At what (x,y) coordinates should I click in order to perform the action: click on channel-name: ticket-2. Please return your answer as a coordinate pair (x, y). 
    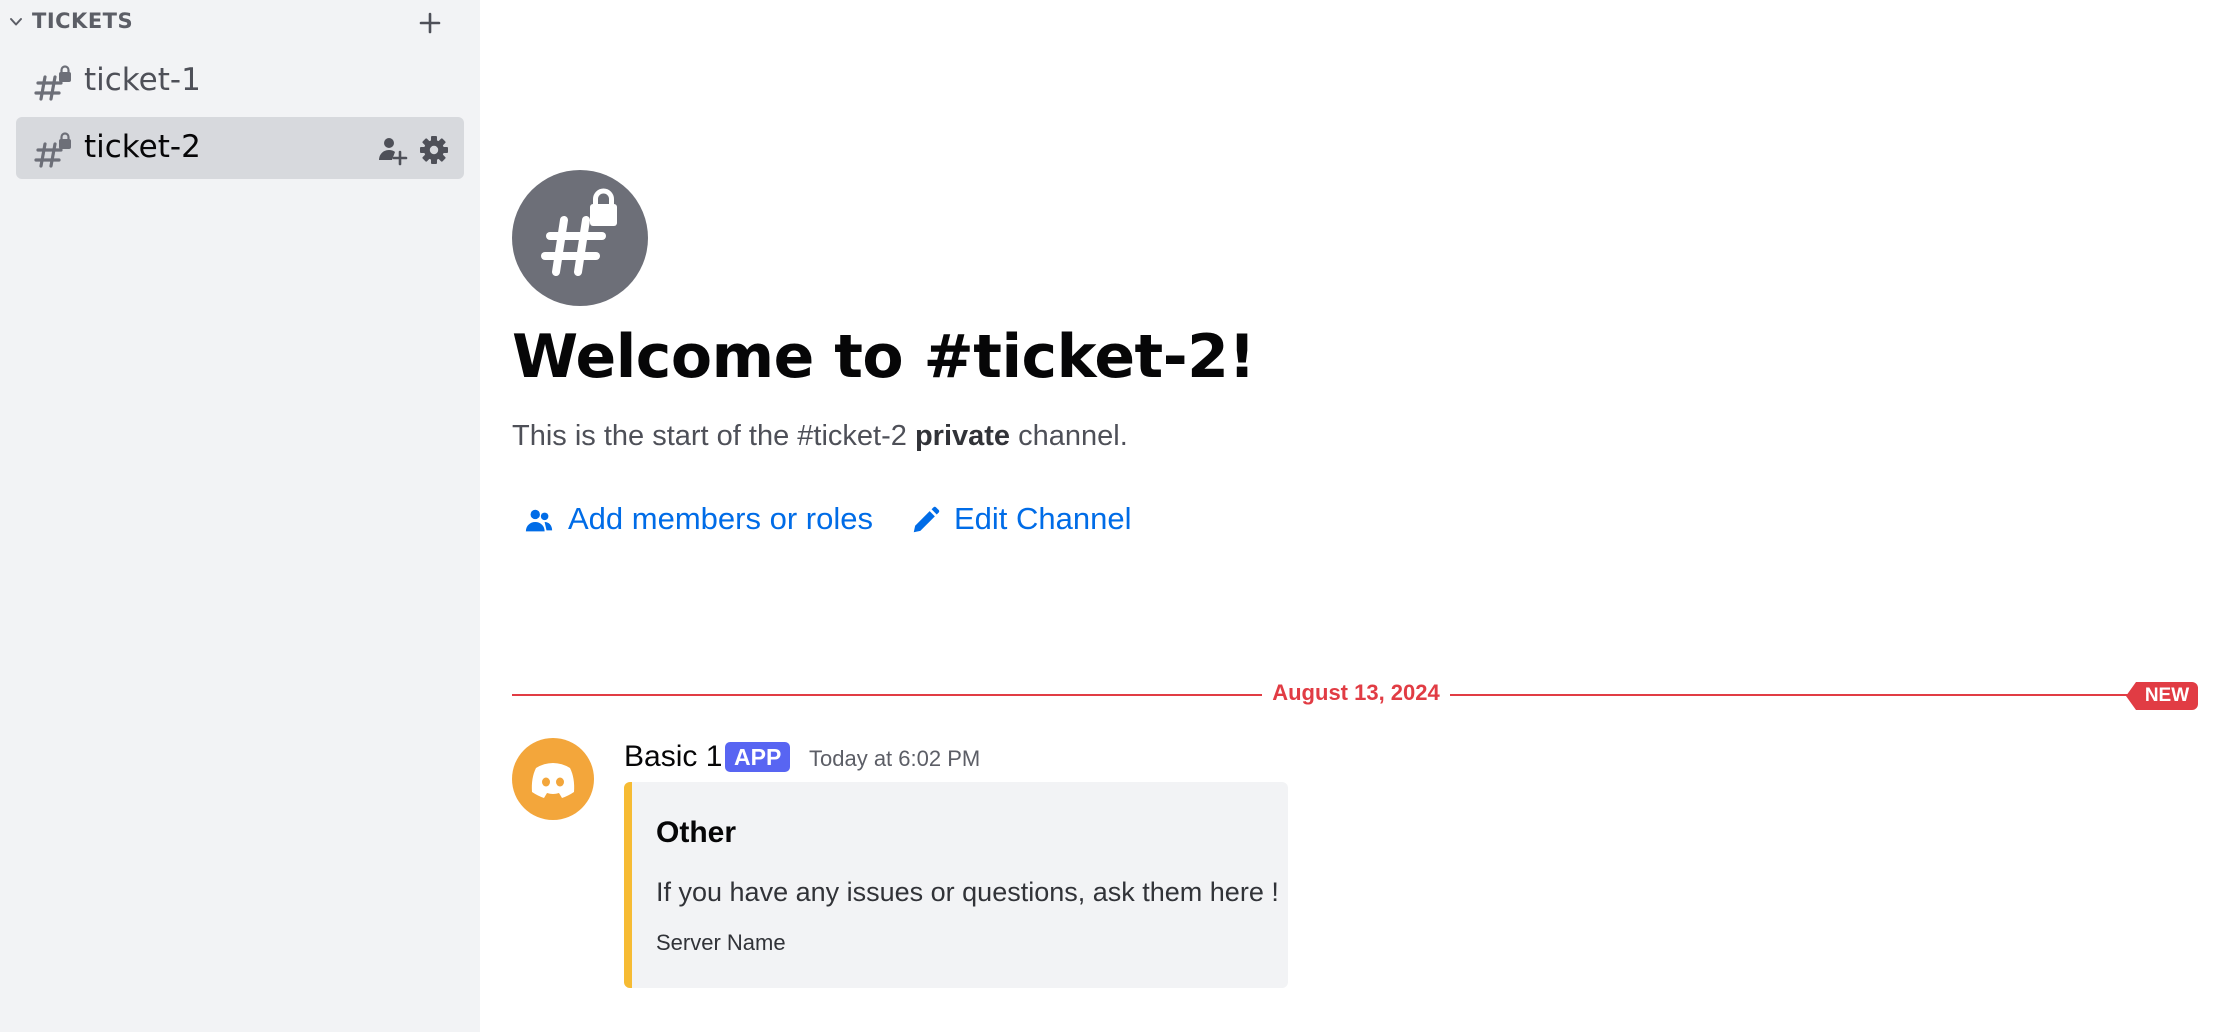
    Looking at the image, I should click on (142, 147).